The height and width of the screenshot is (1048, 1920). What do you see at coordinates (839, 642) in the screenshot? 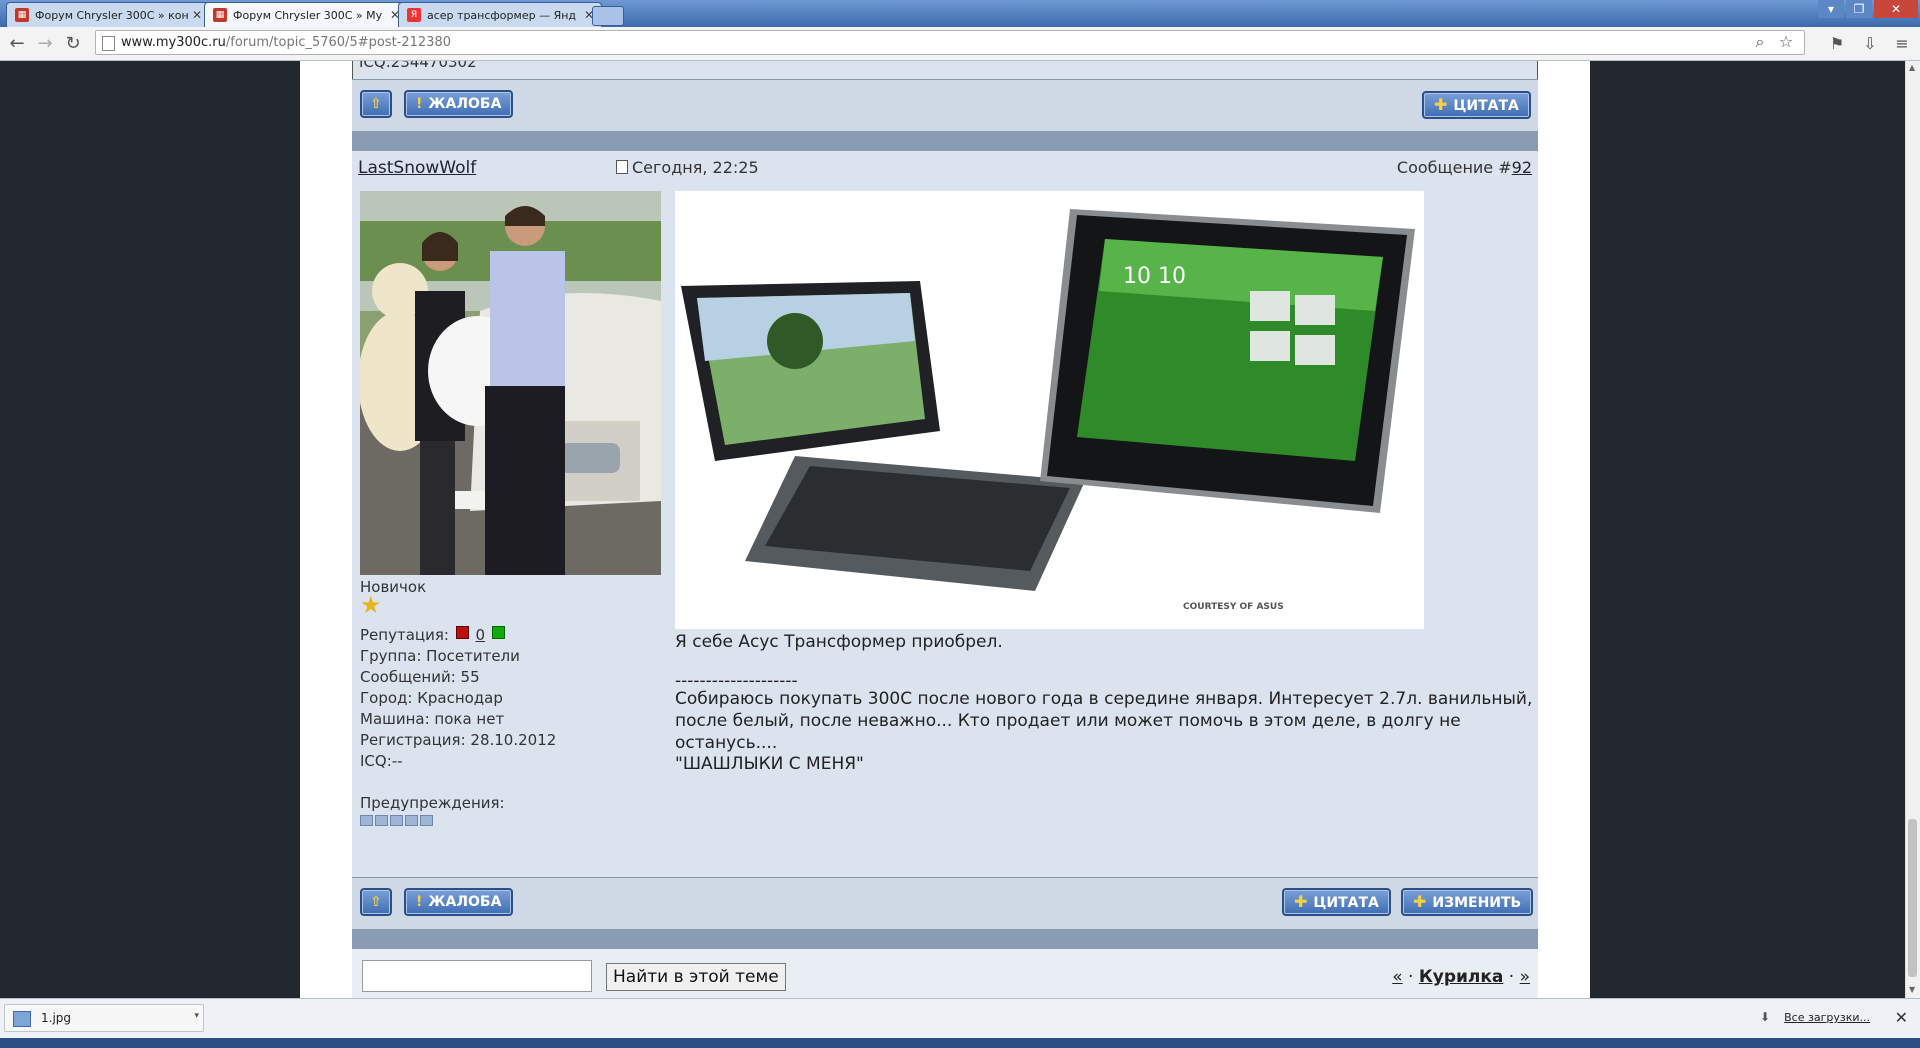
I see `post-text: Я себе Асус Трансформер приобрел.` at bounding box center [839, 642].